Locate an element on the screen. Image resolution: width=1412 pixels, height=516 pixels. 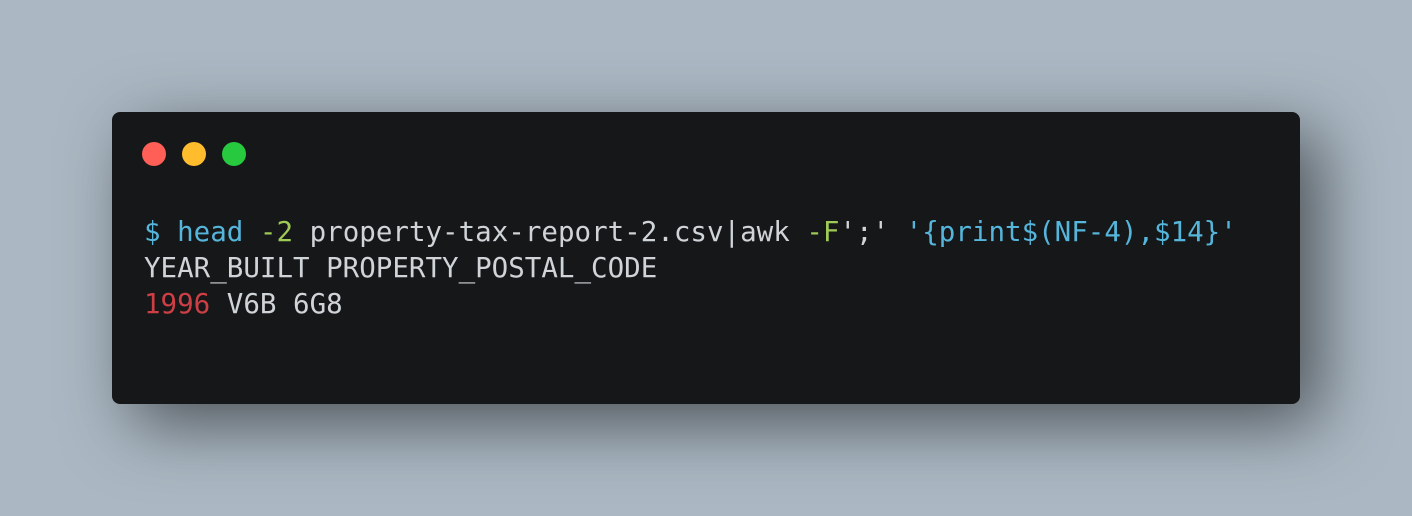
awk-script: '{print$(NF-4),$14}' is located at coordinates (1071, 232).